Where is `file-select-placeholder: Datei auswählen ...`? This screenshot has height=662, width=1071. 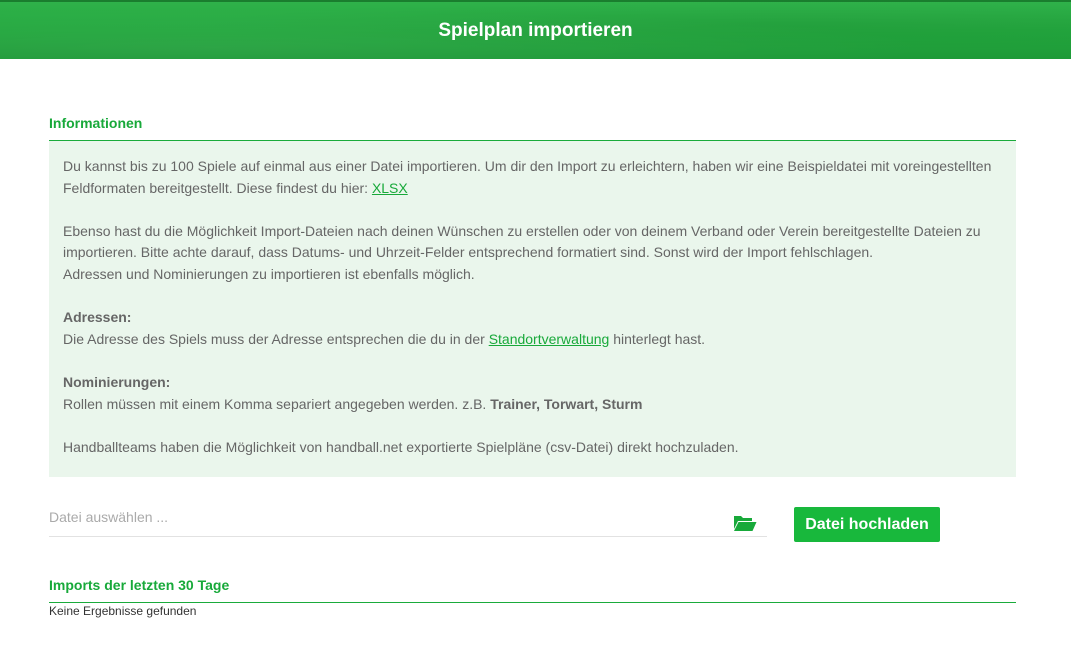
file-select-placeholder: Datei auswählen ... is located at coordinates (109, 517).